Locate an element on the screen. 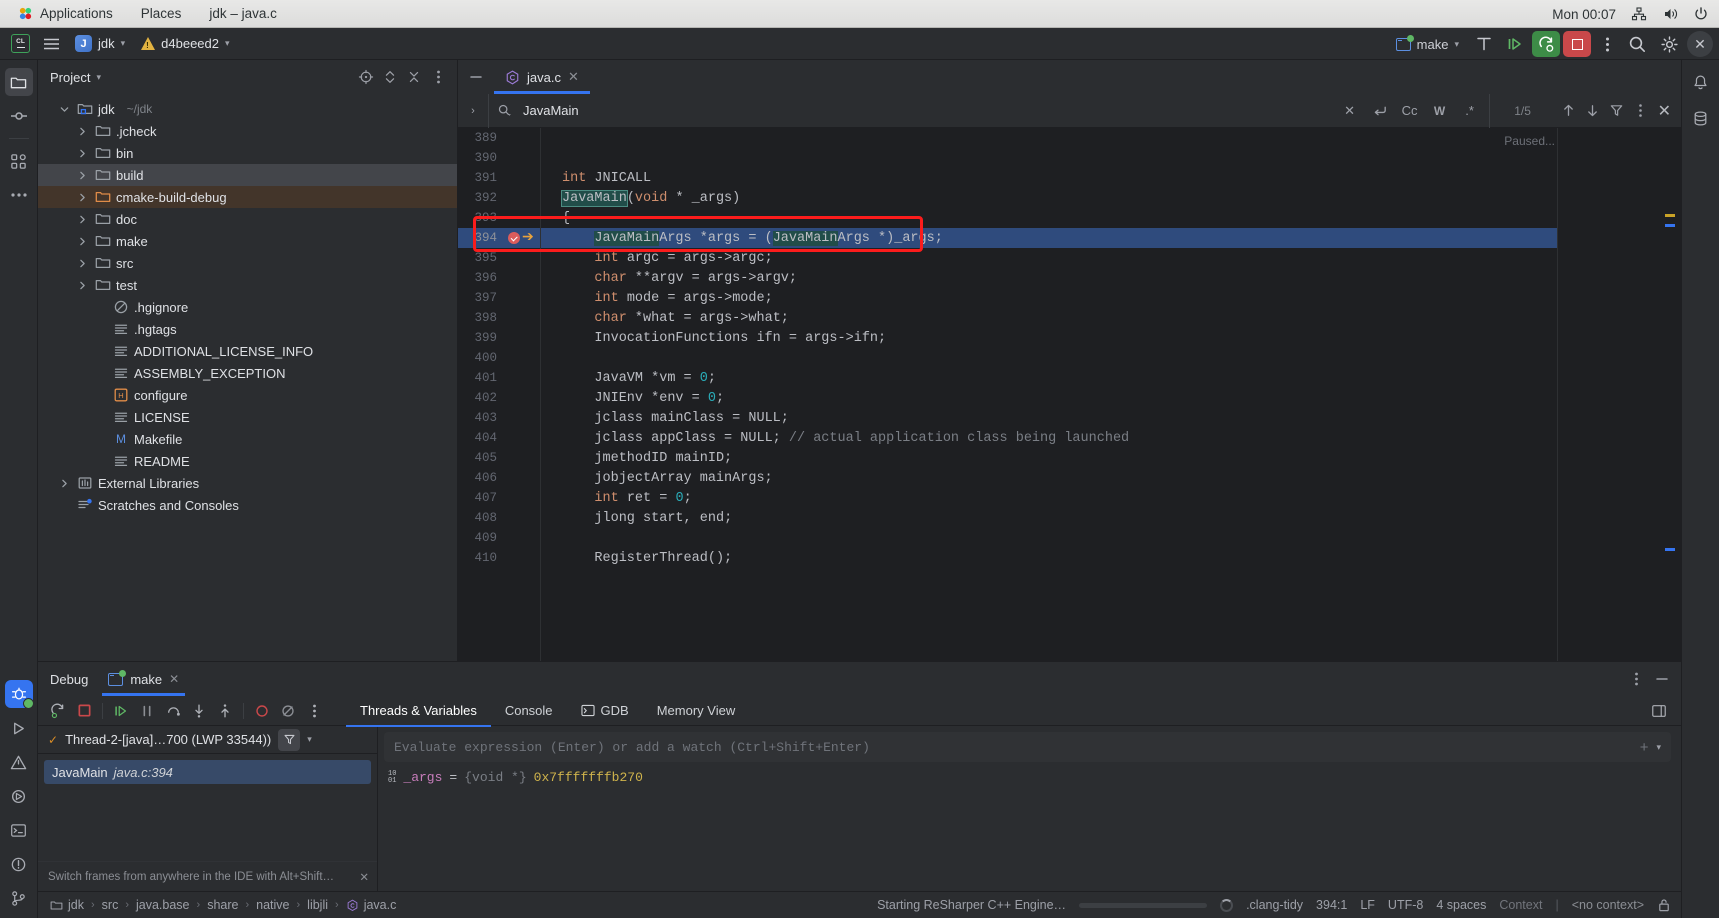 The height and width of the screenshot is (918, 1719). more-debug-actions-icon is located at coordinates (314, 711).